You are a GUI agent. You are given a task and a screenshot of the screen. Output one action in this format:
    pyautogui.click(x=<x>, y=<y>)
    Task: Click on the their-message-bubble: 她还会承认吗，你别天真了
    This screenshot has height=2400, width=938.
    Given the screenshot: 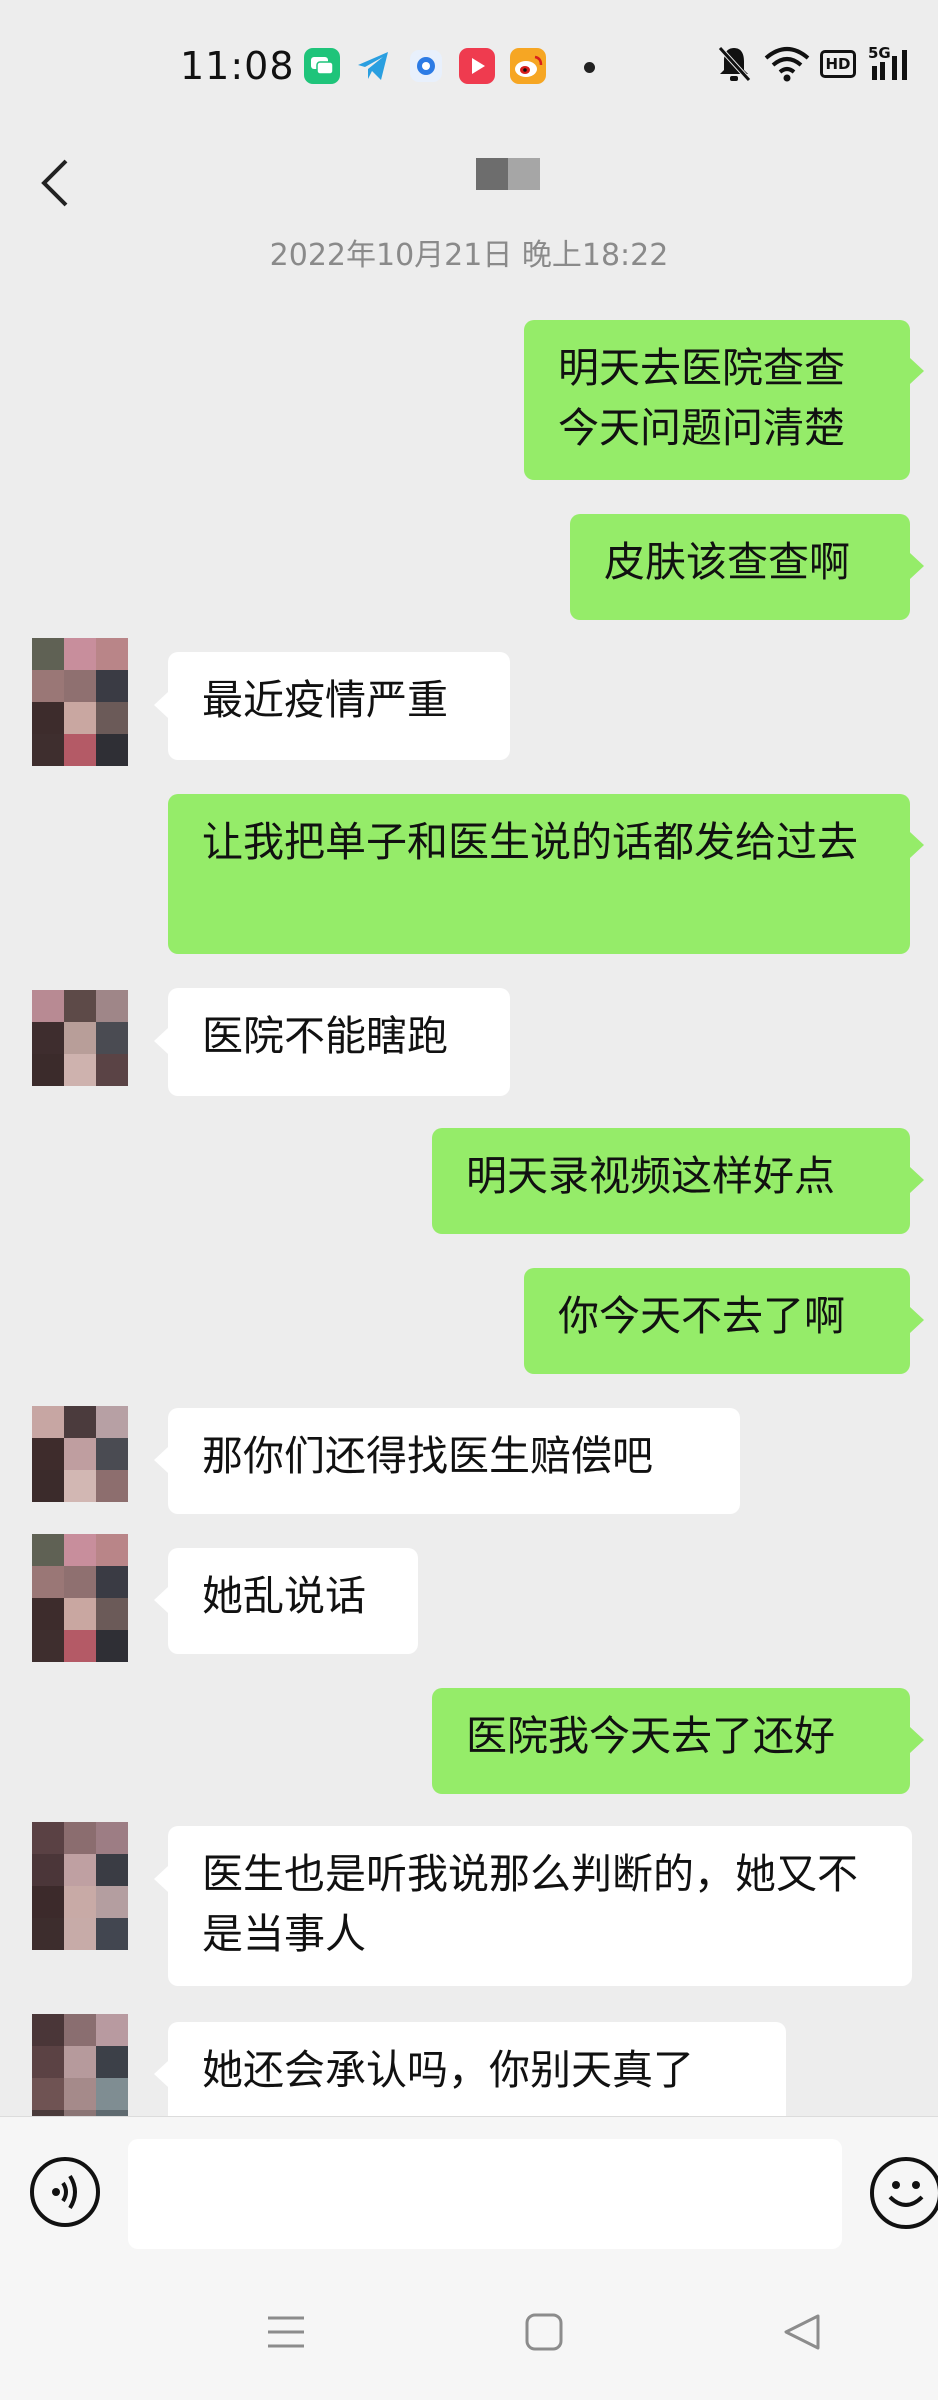 What is the action you would take?
    pyautogui.click(x=477, y=2075)
    